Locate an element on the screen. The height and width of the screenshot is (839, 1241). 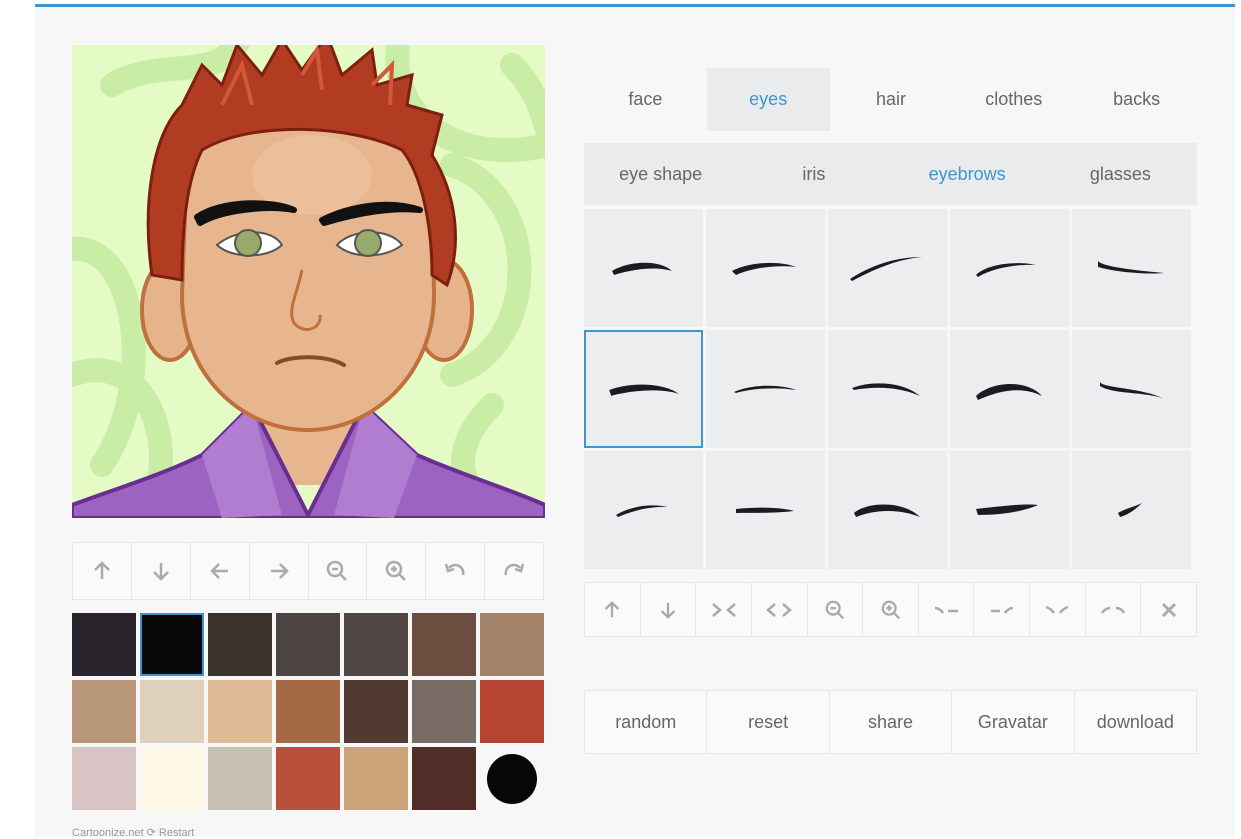
arrow-left-icon is located at coordinates (218, 571).